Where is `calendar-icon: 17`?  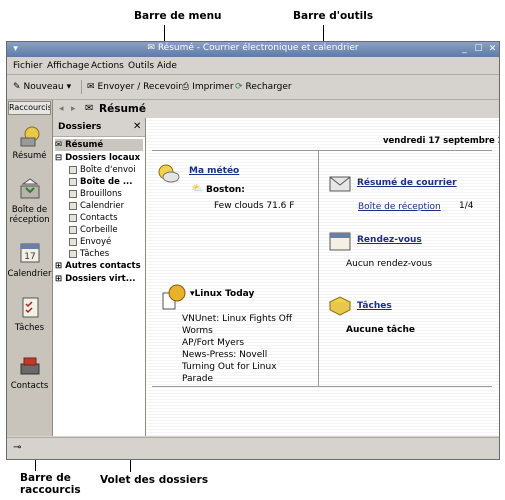 calendar-icon: 17 is located at coordinates (29, 253).